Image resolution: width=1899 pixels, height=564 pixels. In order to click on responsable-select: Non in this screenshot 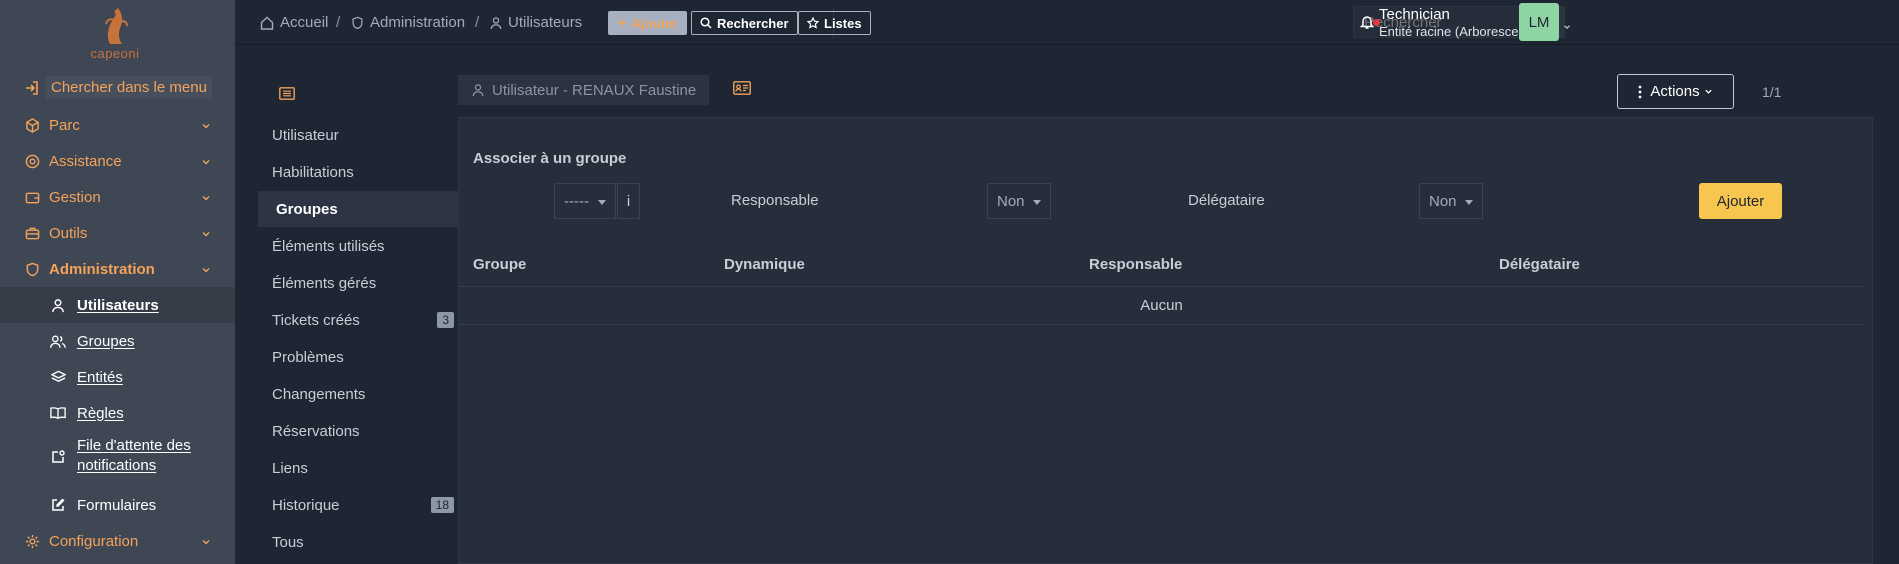, I will do `click(1019, 201)`.